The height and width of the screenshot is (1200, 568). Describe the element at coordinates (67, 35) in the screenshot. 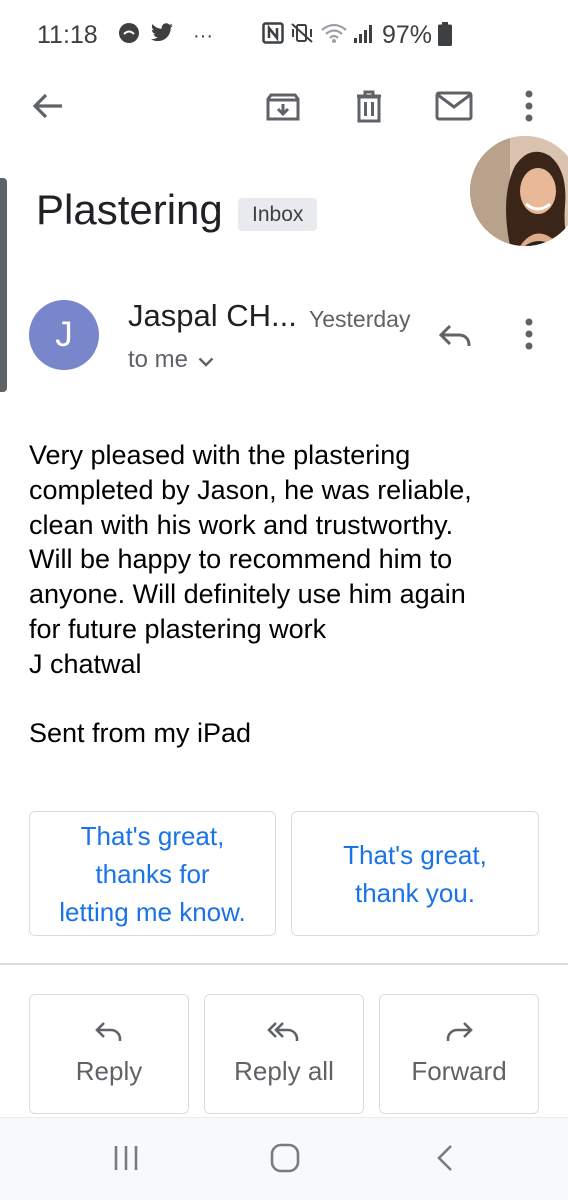

I see `status-time: 11:18` at that location.